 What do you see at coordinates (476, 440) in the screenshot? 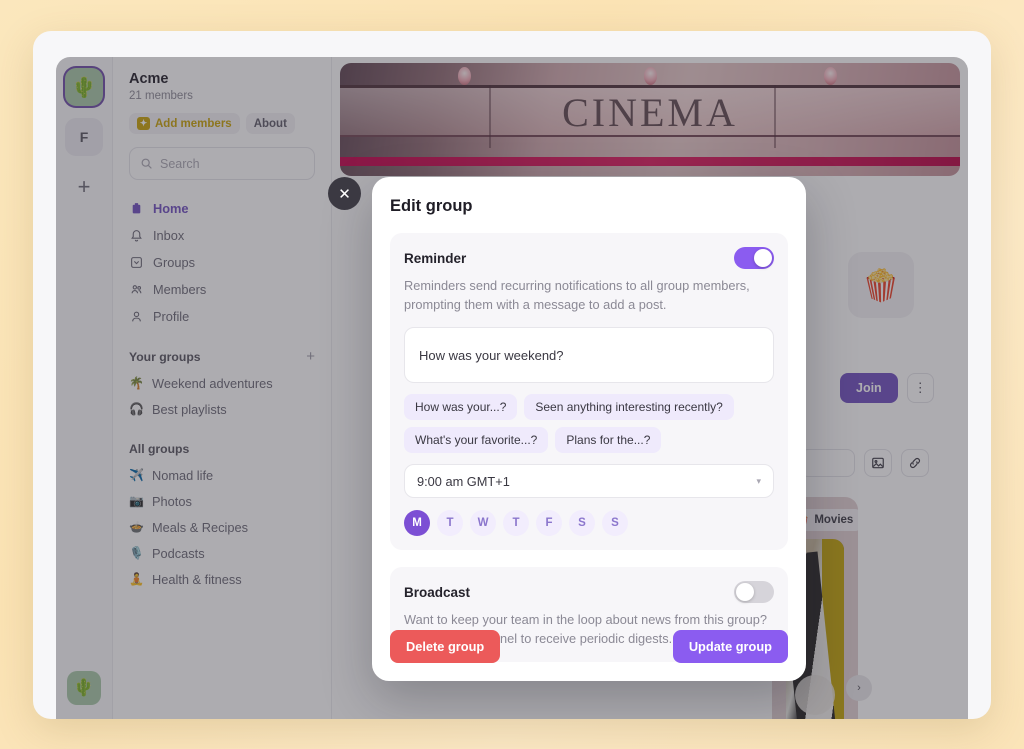
I see `suggestion-chip: What's your favorite...?` at bounding box center [476, 440].